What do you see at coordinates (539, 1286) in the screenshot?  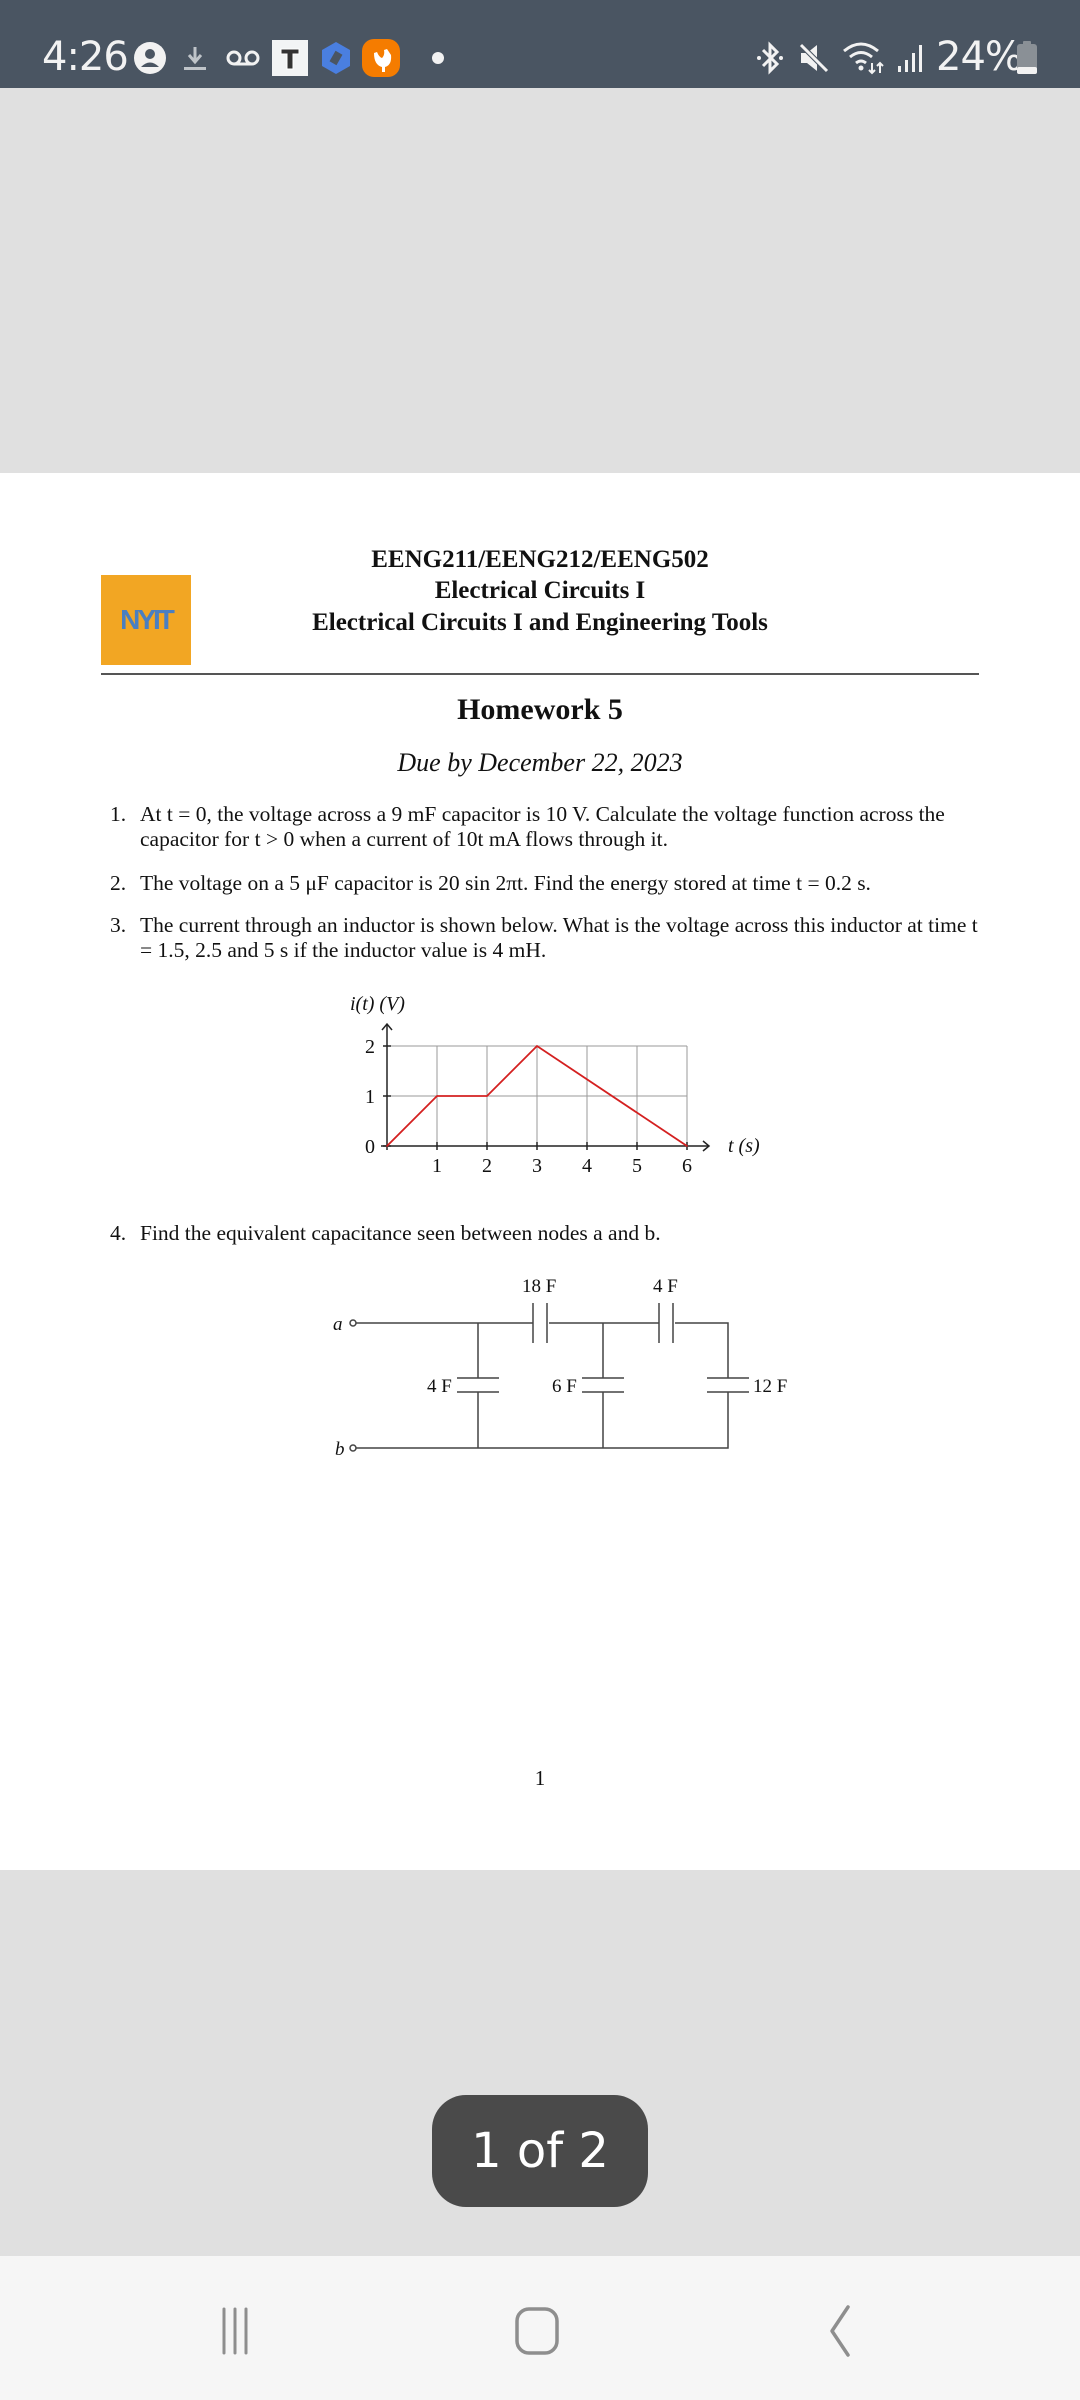 I see `cap-label-18f: 18 F` at bounding box center [539, 1286].